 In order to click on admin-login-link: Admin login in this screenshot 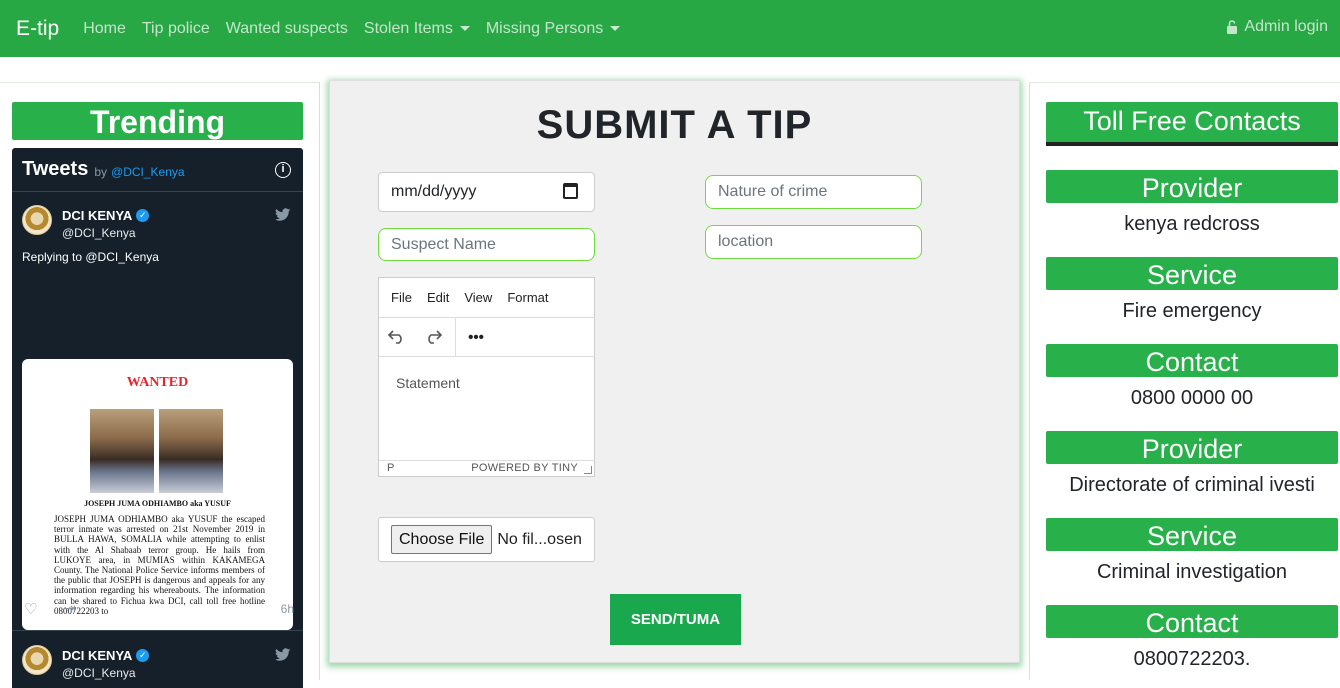, I will do `click(1277, 27)`.